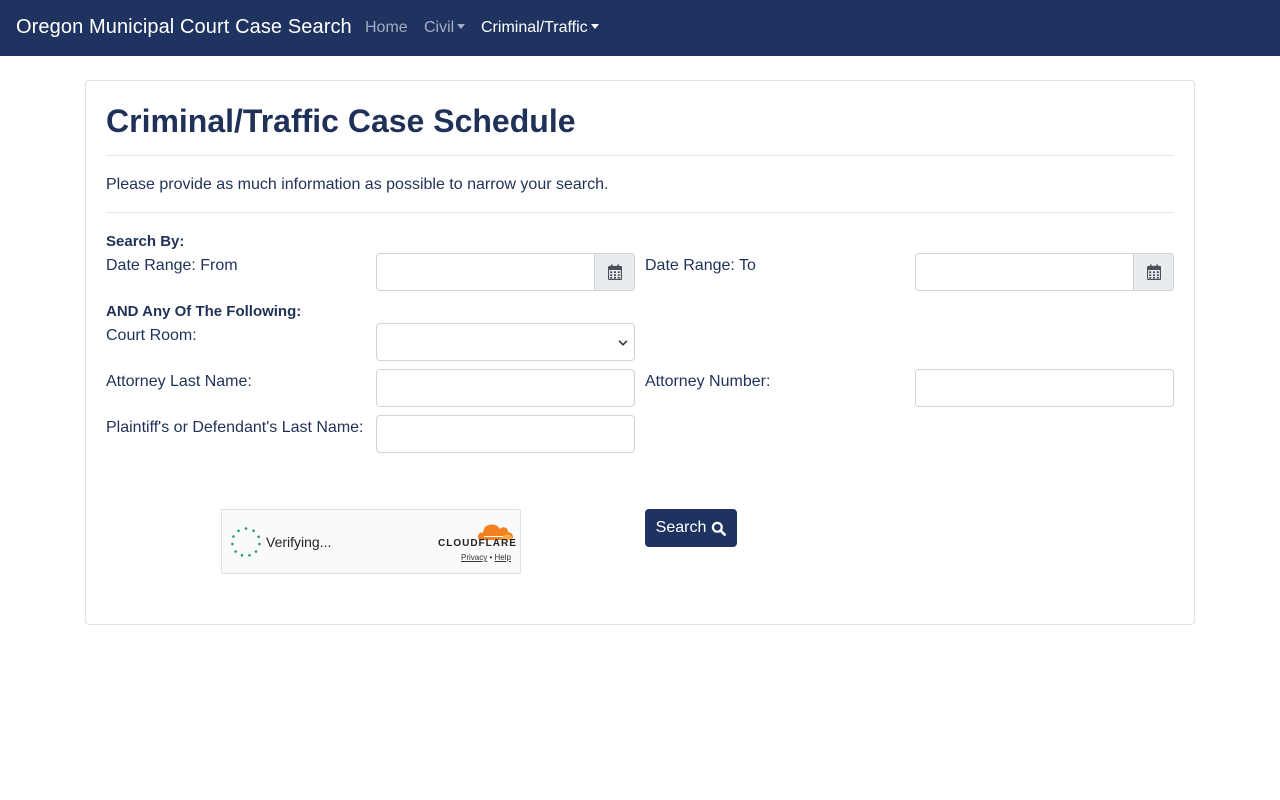 The height and width of the screenshot is (800, 1280). I want to click on date-from-input, so click(485, 272).